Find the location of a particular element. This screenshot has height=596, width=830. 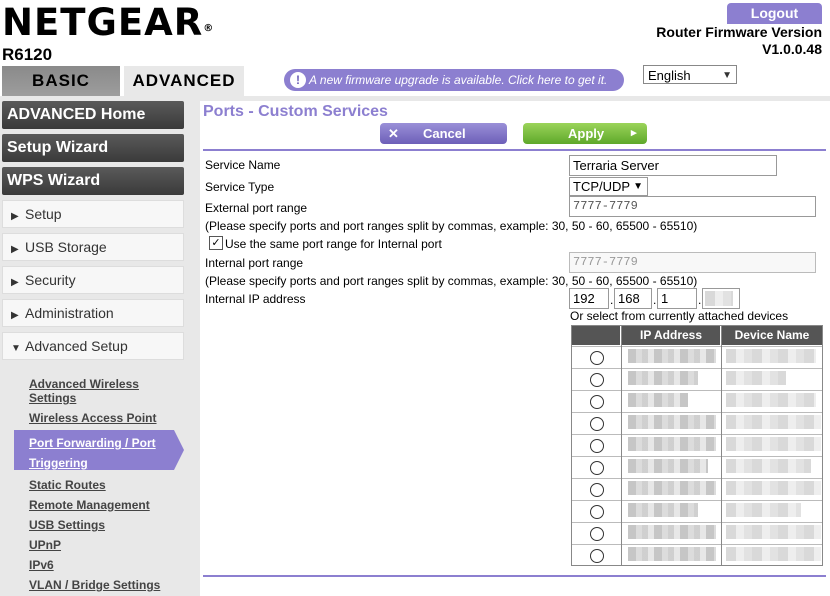

internal-port-label: Internal port range is located at coordinates (254, 263).